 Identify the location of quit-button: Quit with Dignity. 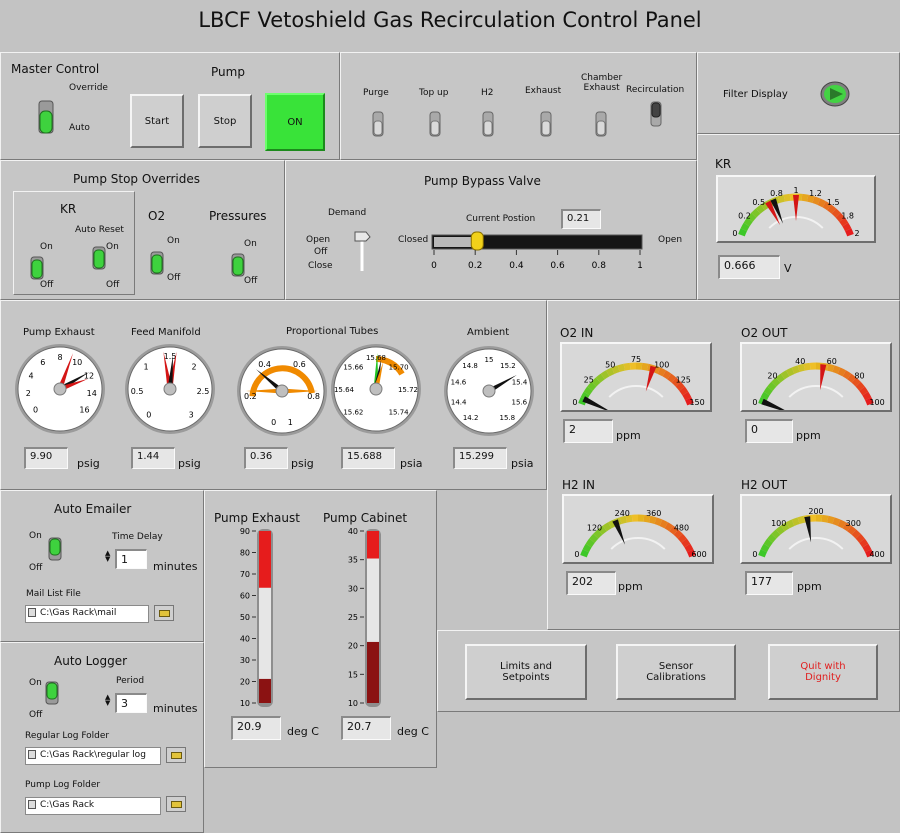
(823, 672).